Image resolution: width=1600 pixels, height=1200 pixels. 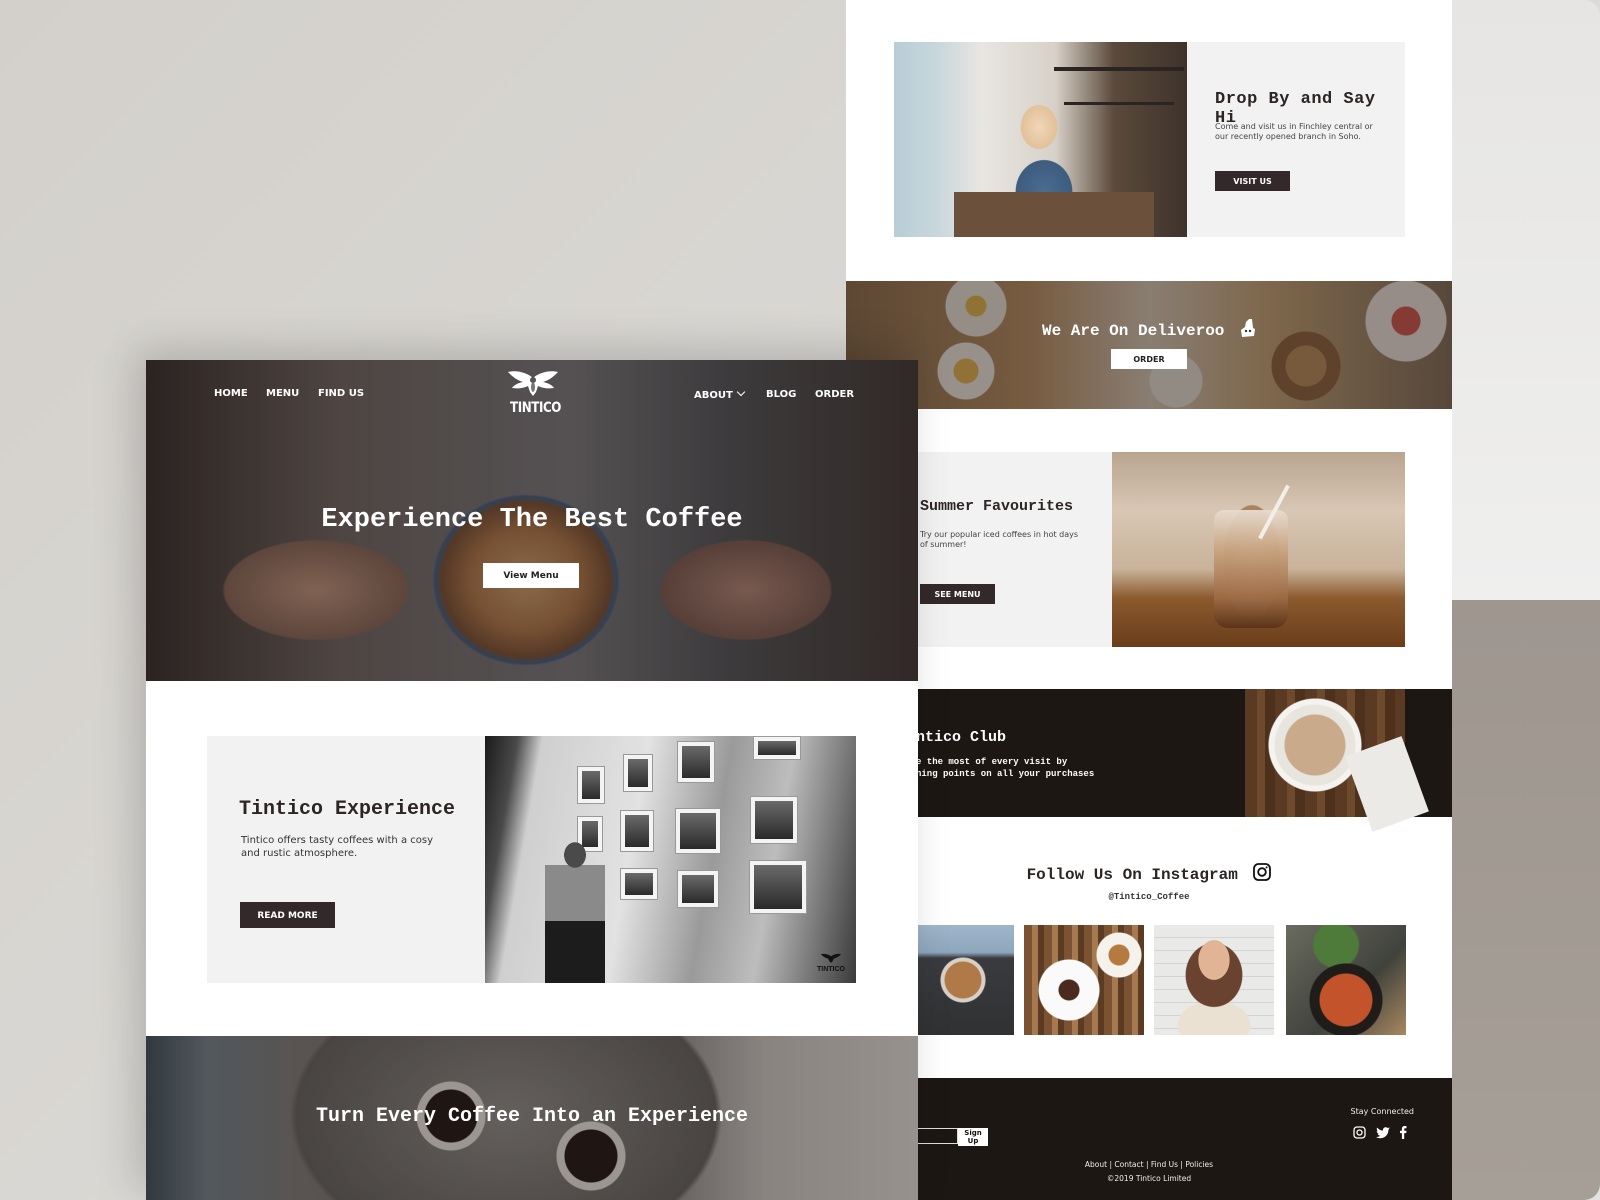 I want to click on deliveroo-title: We Are On Deliveroo, so click(x=1133, y=331).